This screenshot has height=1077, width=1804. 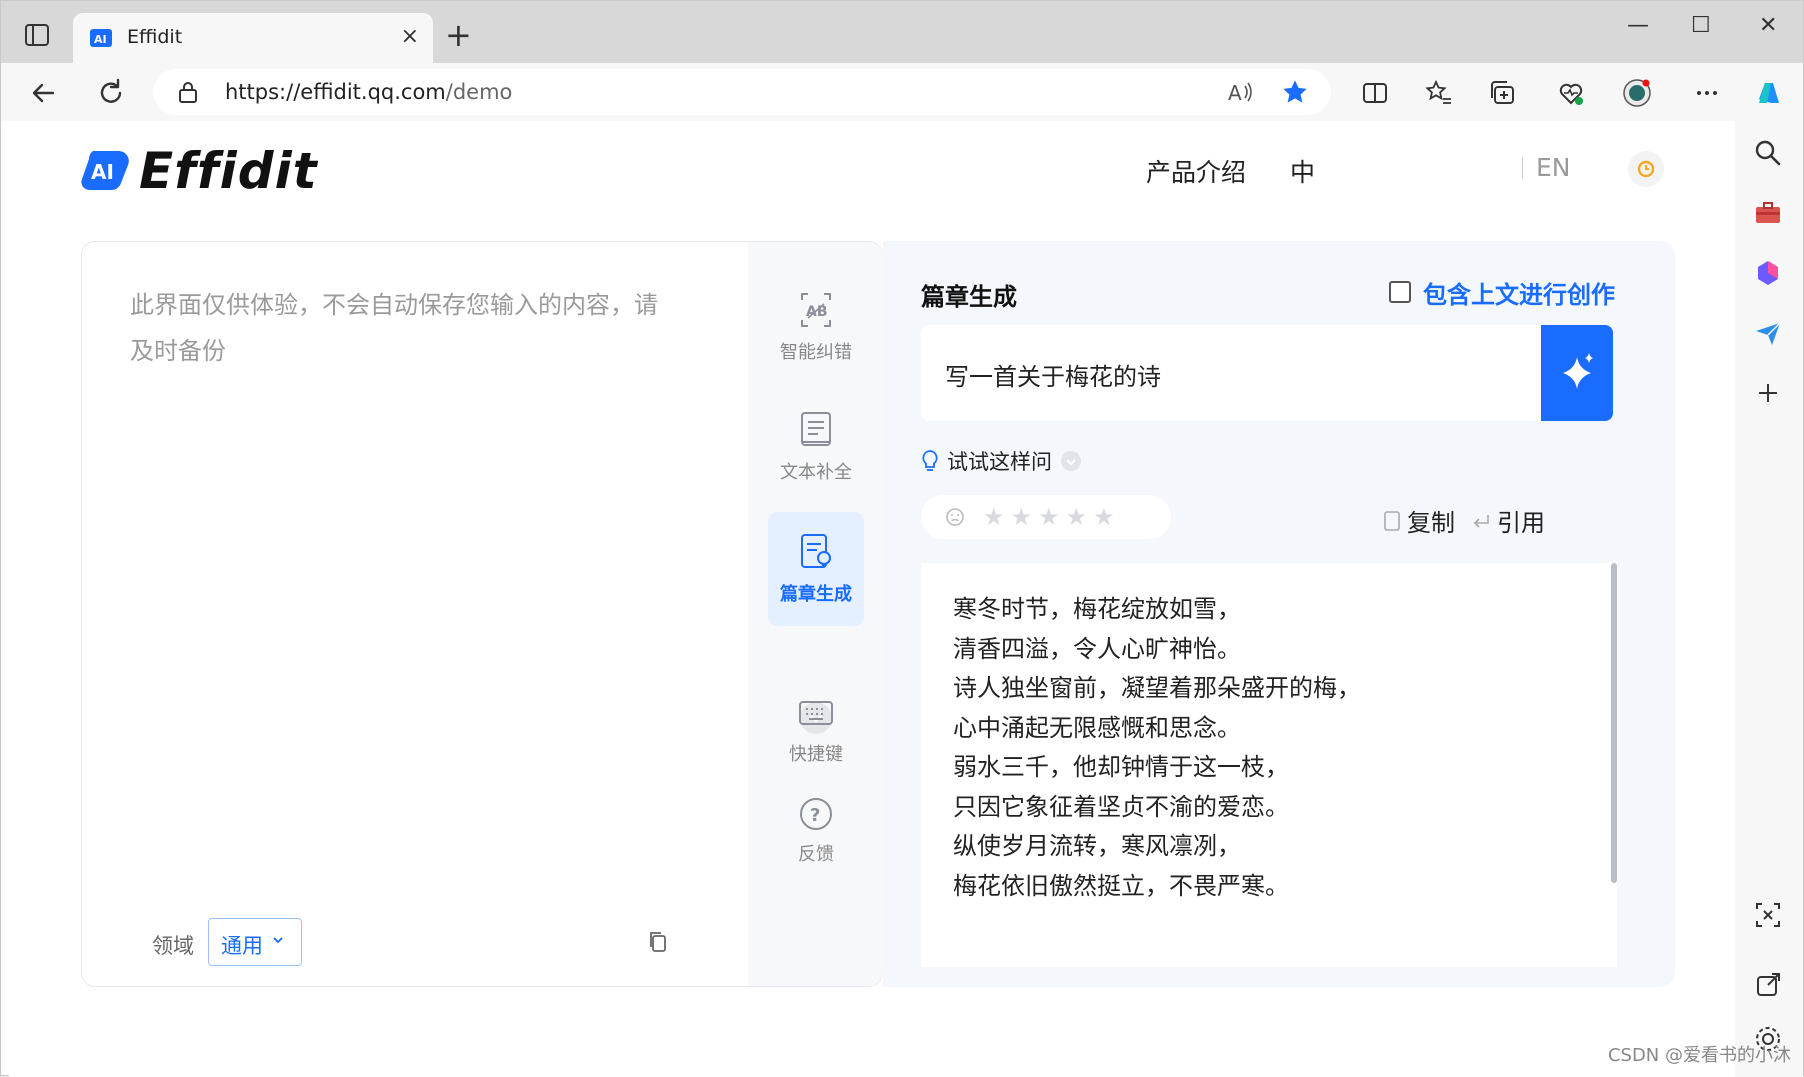 What do you see at coordinates (1071, 461) in the screenshot?
I see `chevron-down-icon` at bounding box center [1071, 461].